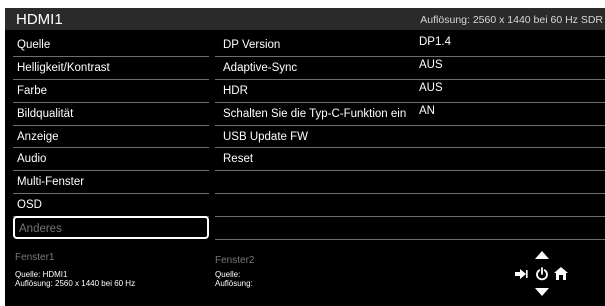 The width and height of the screenshot is (605, 306). Describe the element at coordinates (542, 274) in the screenshot. I see `power-icon` at that location.